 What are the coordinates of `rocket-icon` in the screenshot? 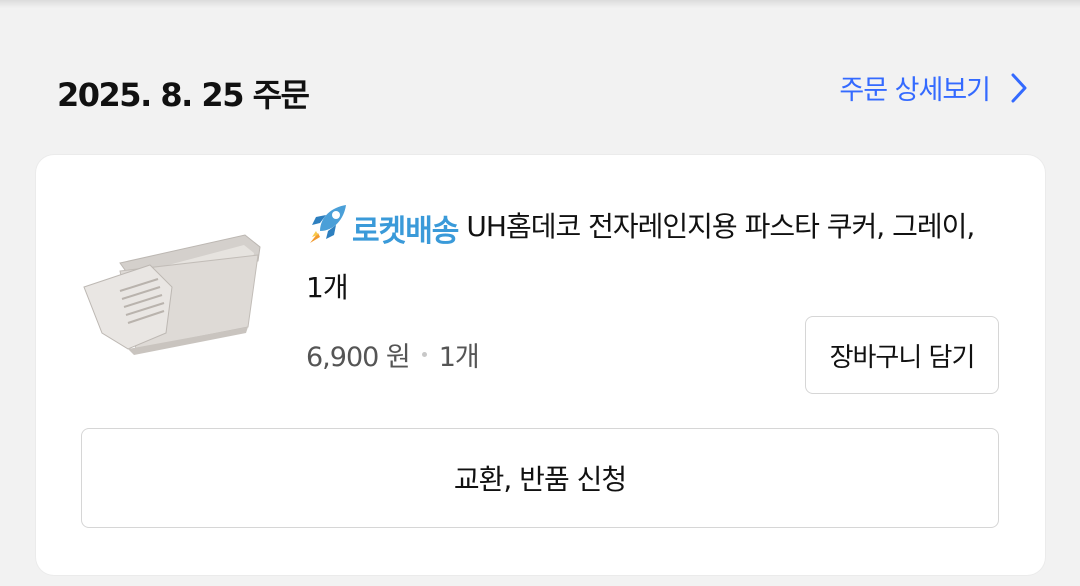 It's located at (328, 231).